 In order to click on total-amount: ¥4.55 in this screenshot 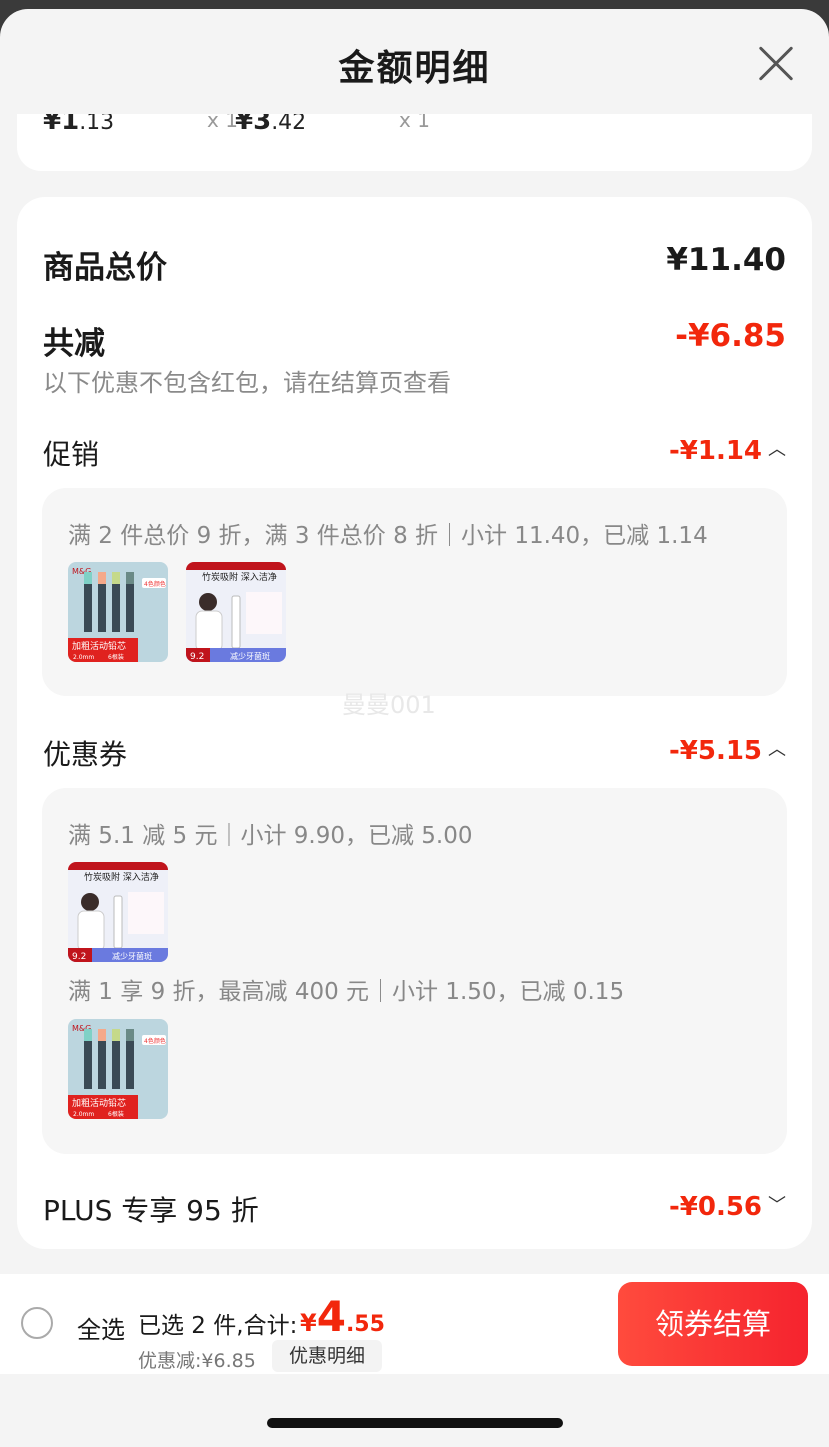, I will do `click(342, 1316)`.